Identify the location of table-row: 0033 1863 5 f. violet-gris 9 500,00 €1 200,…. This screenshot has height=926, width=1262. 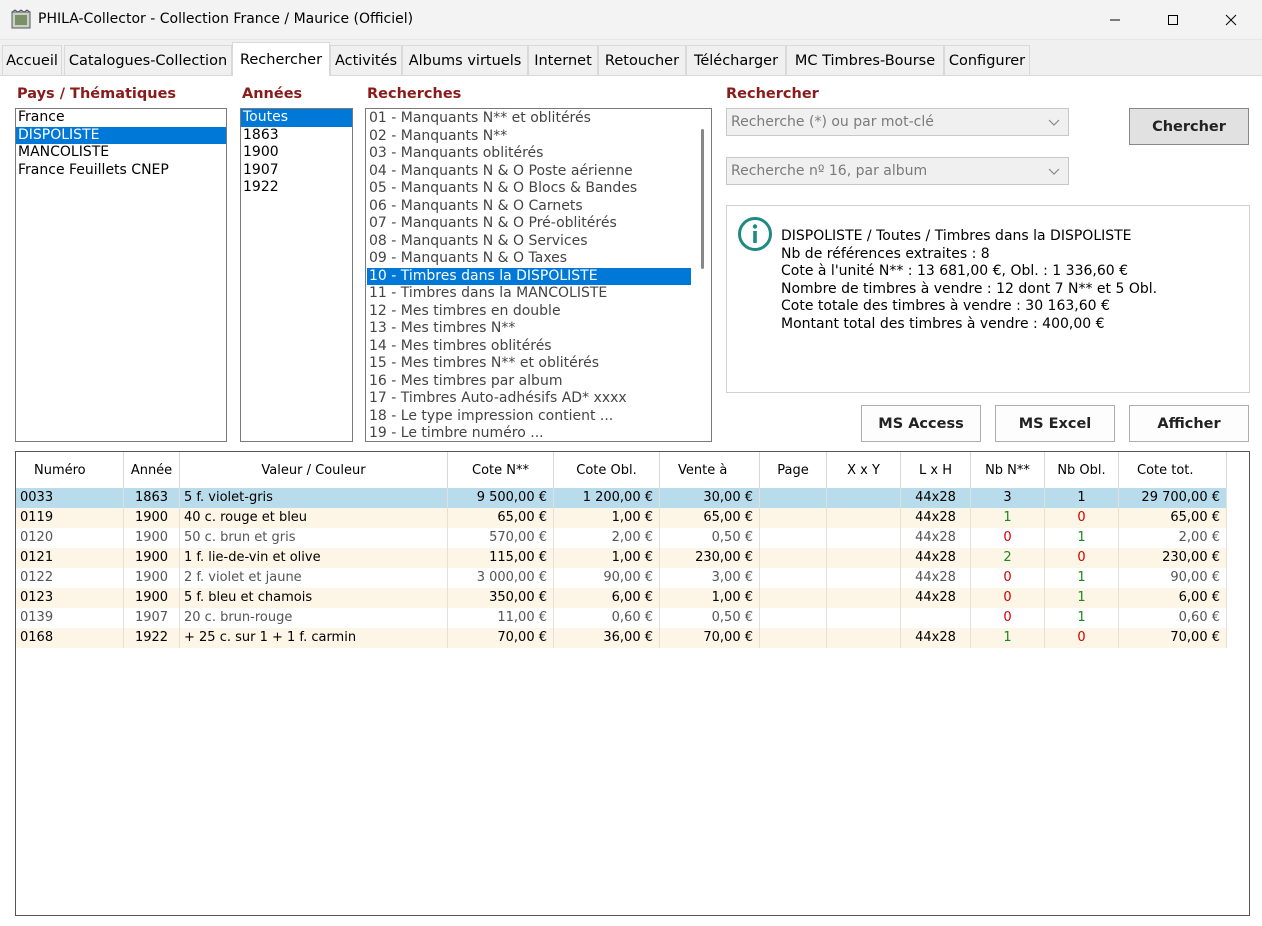
(621, 498).